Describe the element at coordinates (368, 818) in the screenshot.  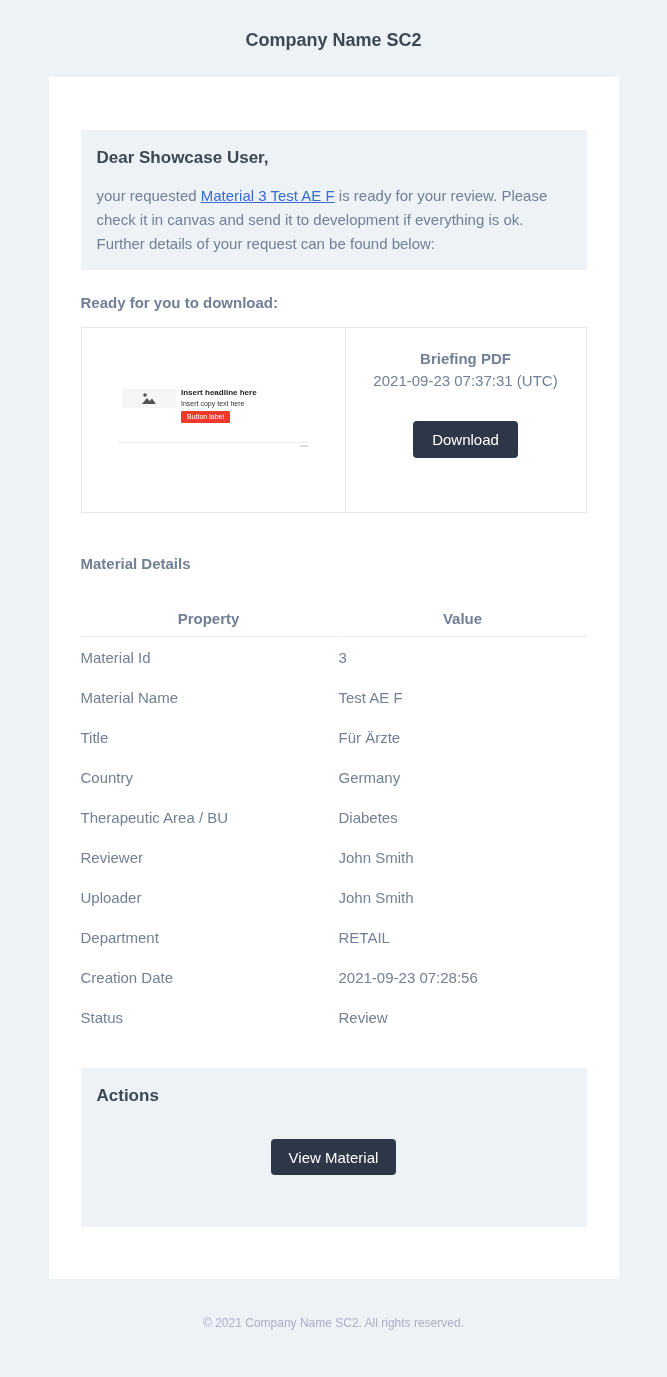
I see `value-cell-text: Diabetes` at that location.